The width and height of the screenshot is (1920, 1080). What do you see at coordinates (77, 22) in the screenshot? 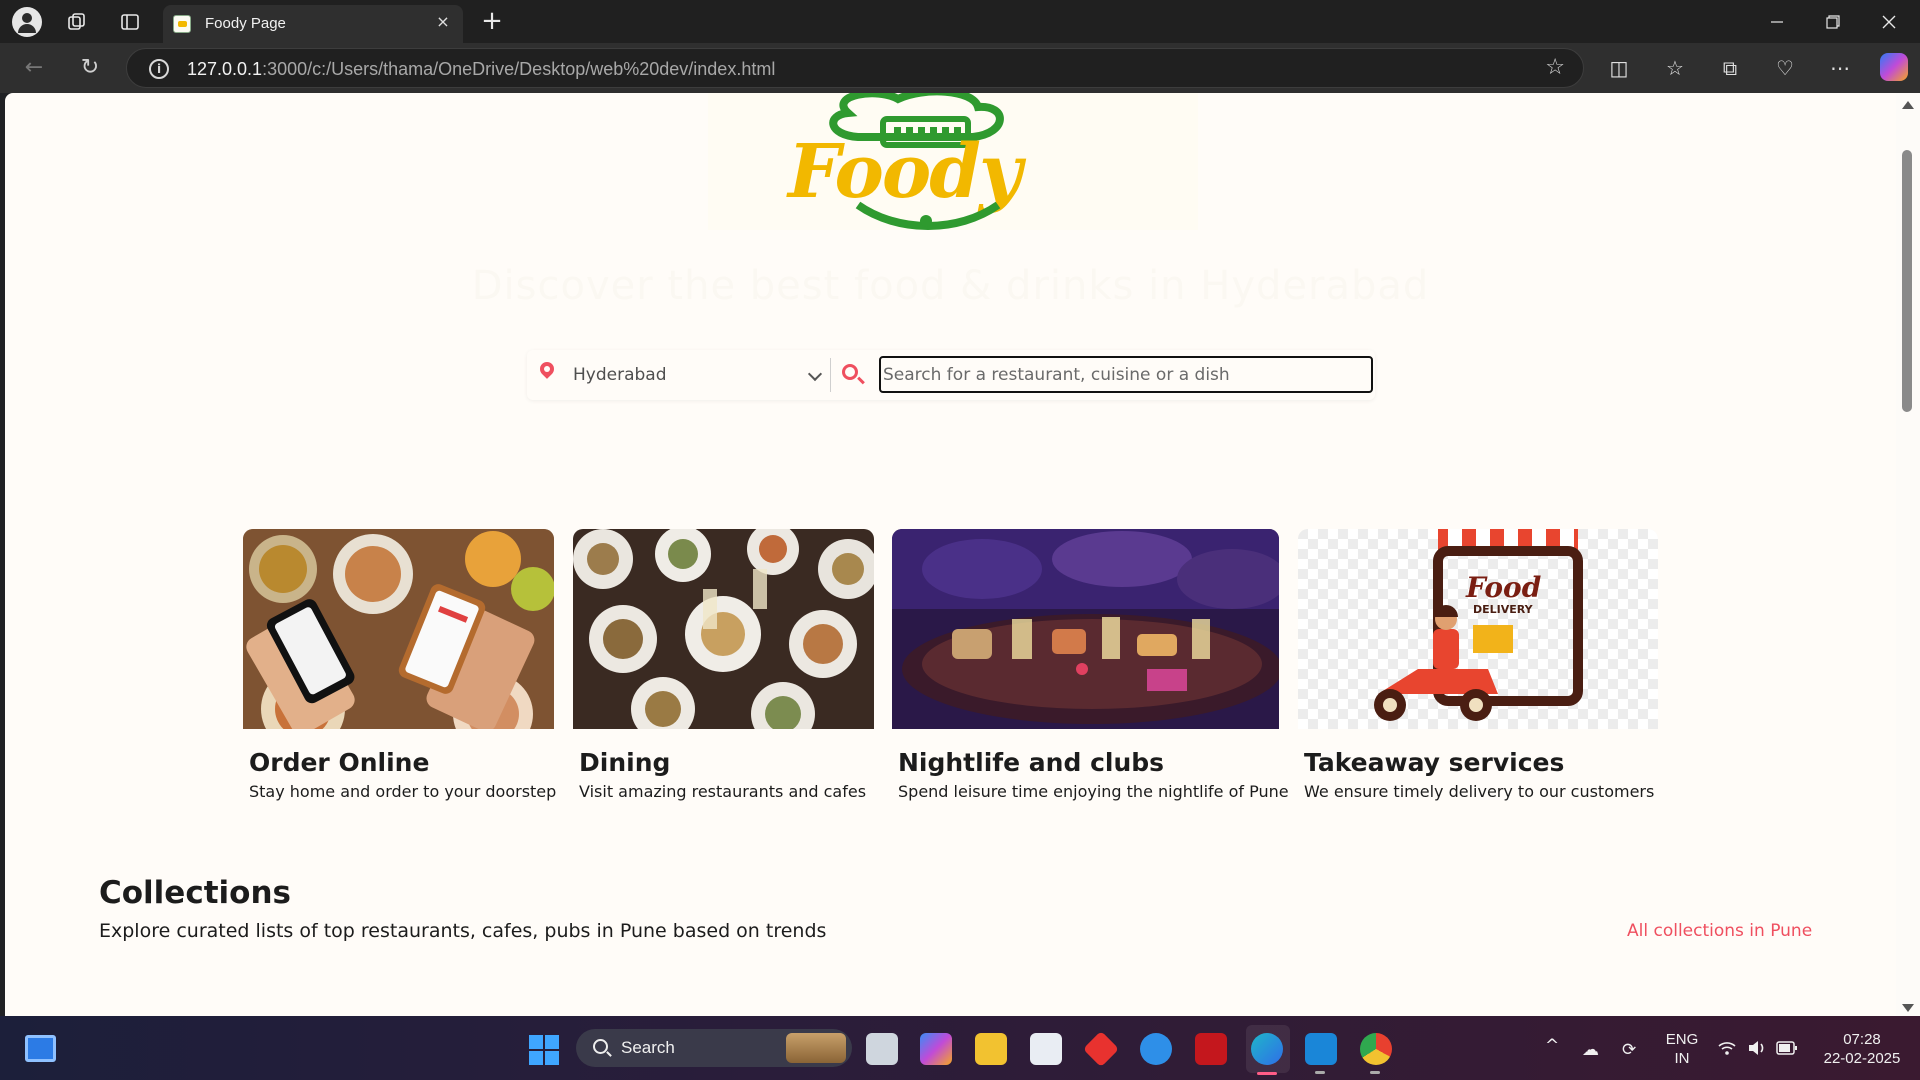
I see `workspaces-icon` at bounding box center [77, 22].